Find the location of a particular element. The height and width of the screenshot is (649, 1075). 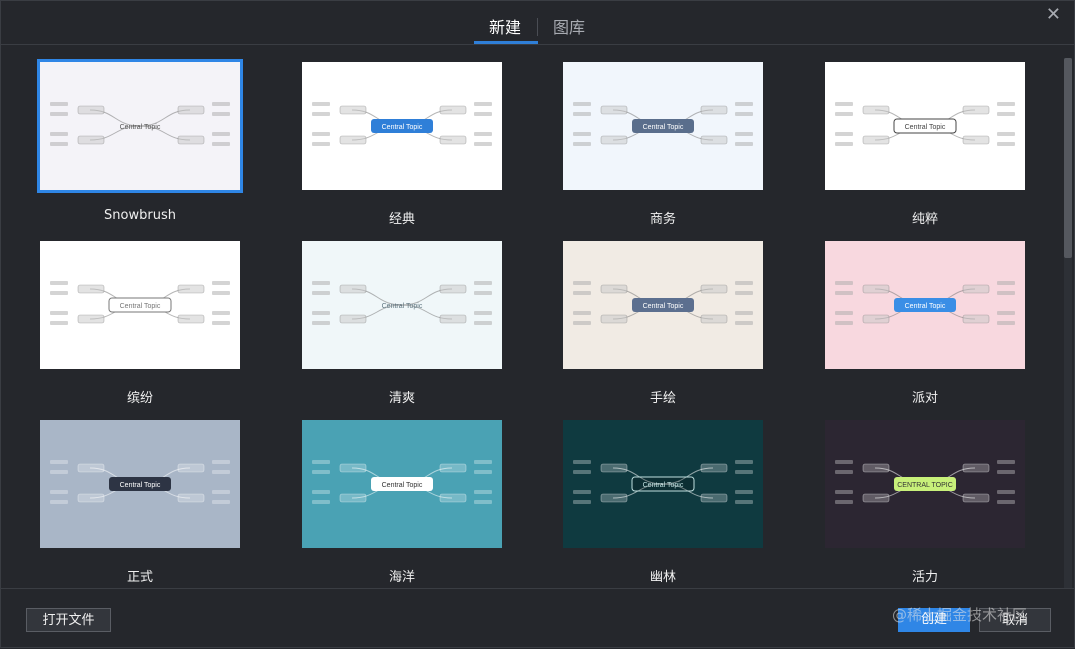

template-card: Central Topic 纯粹 is located at coordinates (925, 144).